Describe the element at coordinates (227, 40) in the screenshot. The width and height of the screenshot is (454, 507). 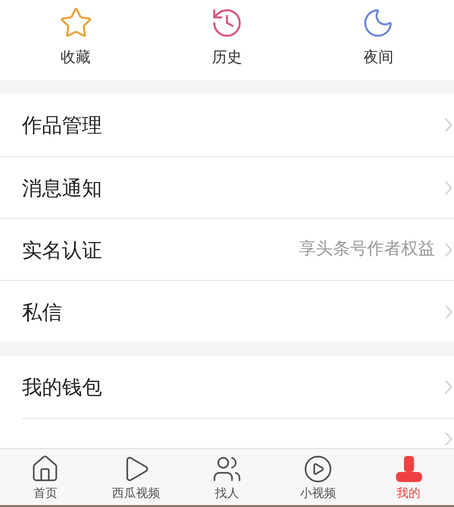
I see `shortcut-button: 历史` at that location.